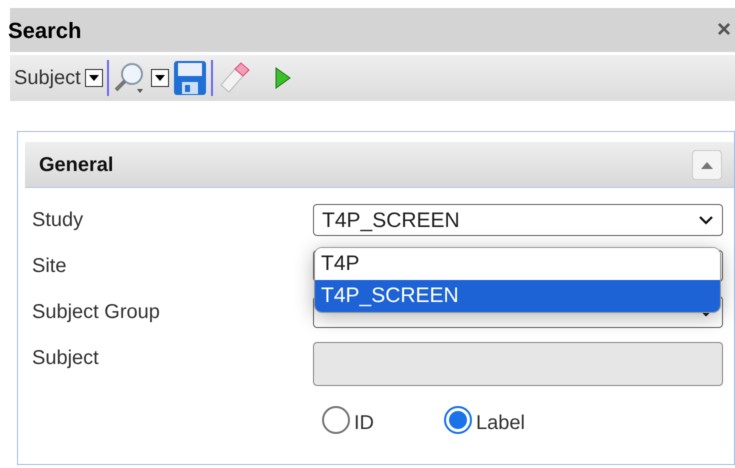 The width and height of the screenshot is (735, 468). Describe the element at coordinates (500, 423) in the screenshot. I see `radio-label: Label` at that location.